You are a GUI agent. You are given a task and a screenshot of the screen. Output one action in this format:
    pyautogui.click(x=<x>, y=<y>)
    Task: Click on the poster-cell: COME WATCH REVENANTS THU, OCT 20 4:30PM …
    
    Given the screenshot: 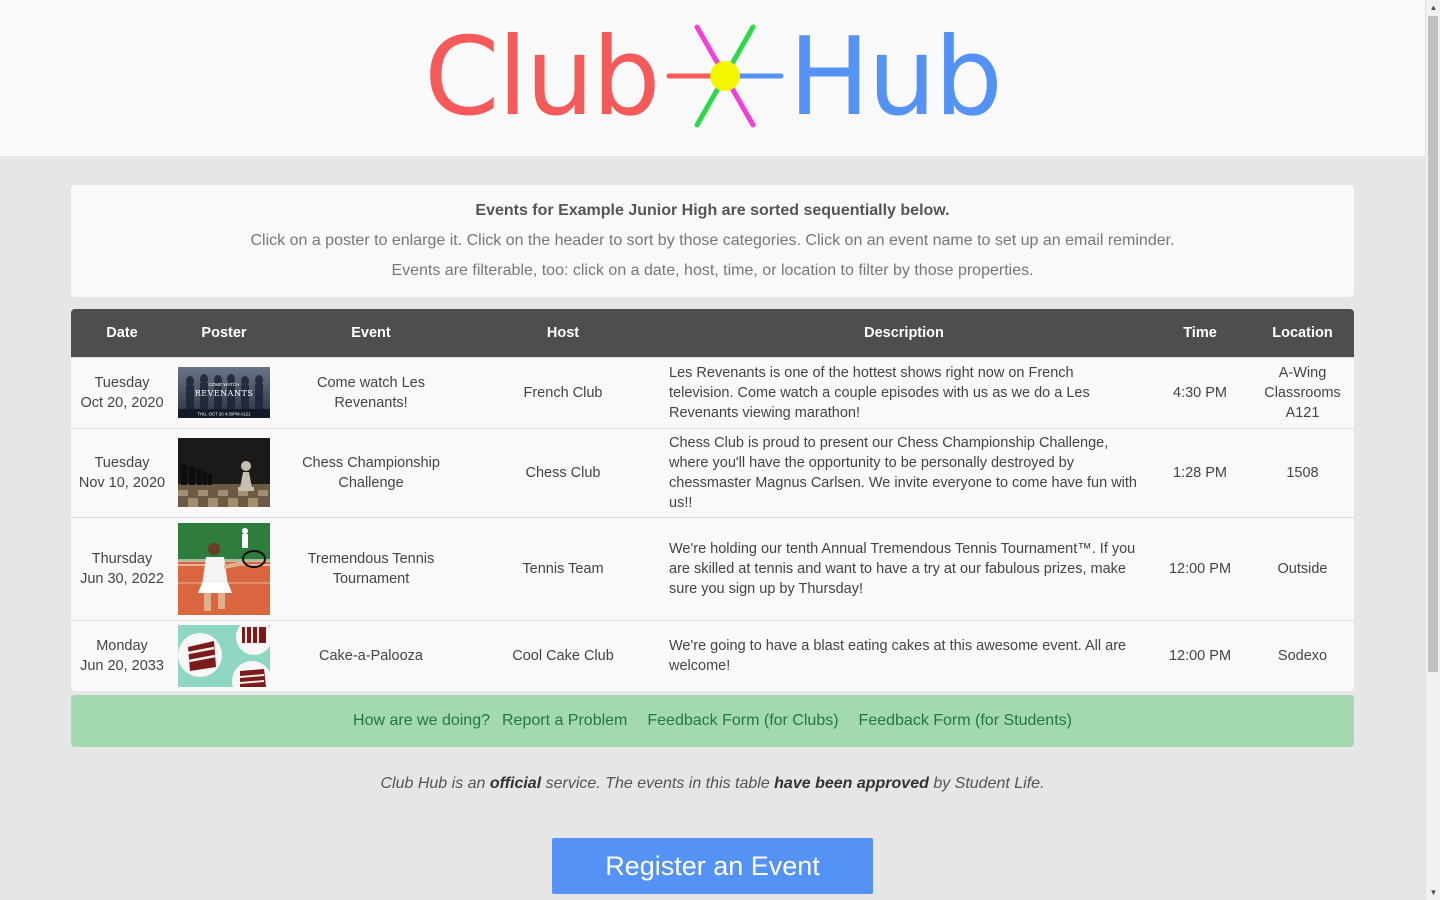 What is the action you would take?
    pyautogui.click(x=224, y=392)
    